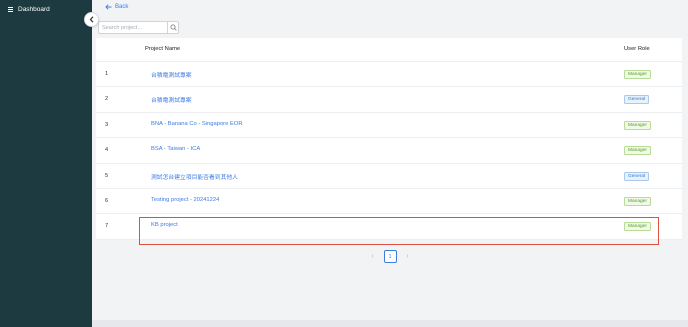 The width and height of the screenshot is (688, 327). Describe the element at coordinates (10, 9) in the screenshot. I see `hamburger-icon` at that location.